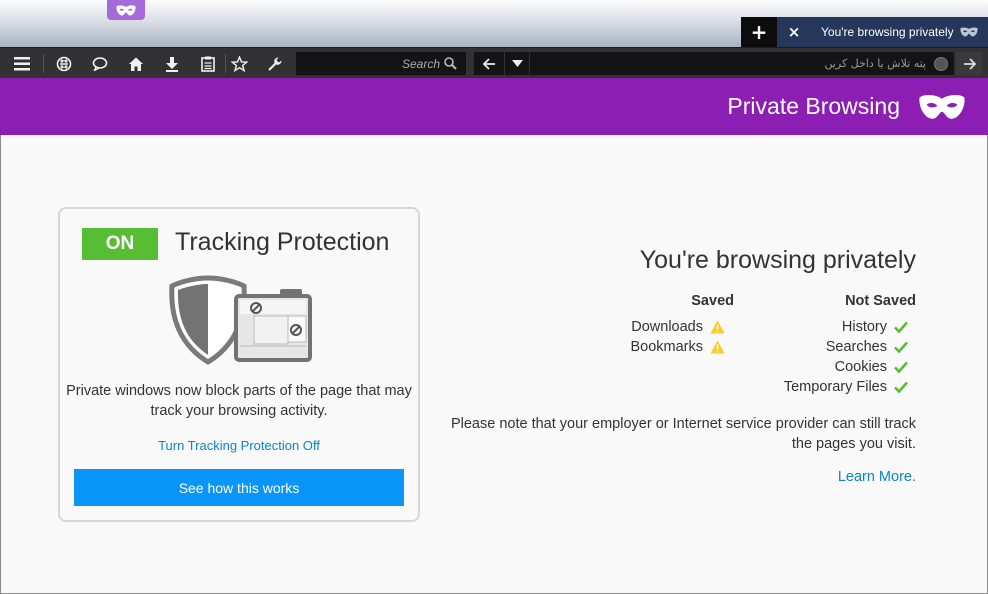  Describe the element at coordinates (667, 327) in the screenshot. I see `saved-item-label: Downloads` at that location.